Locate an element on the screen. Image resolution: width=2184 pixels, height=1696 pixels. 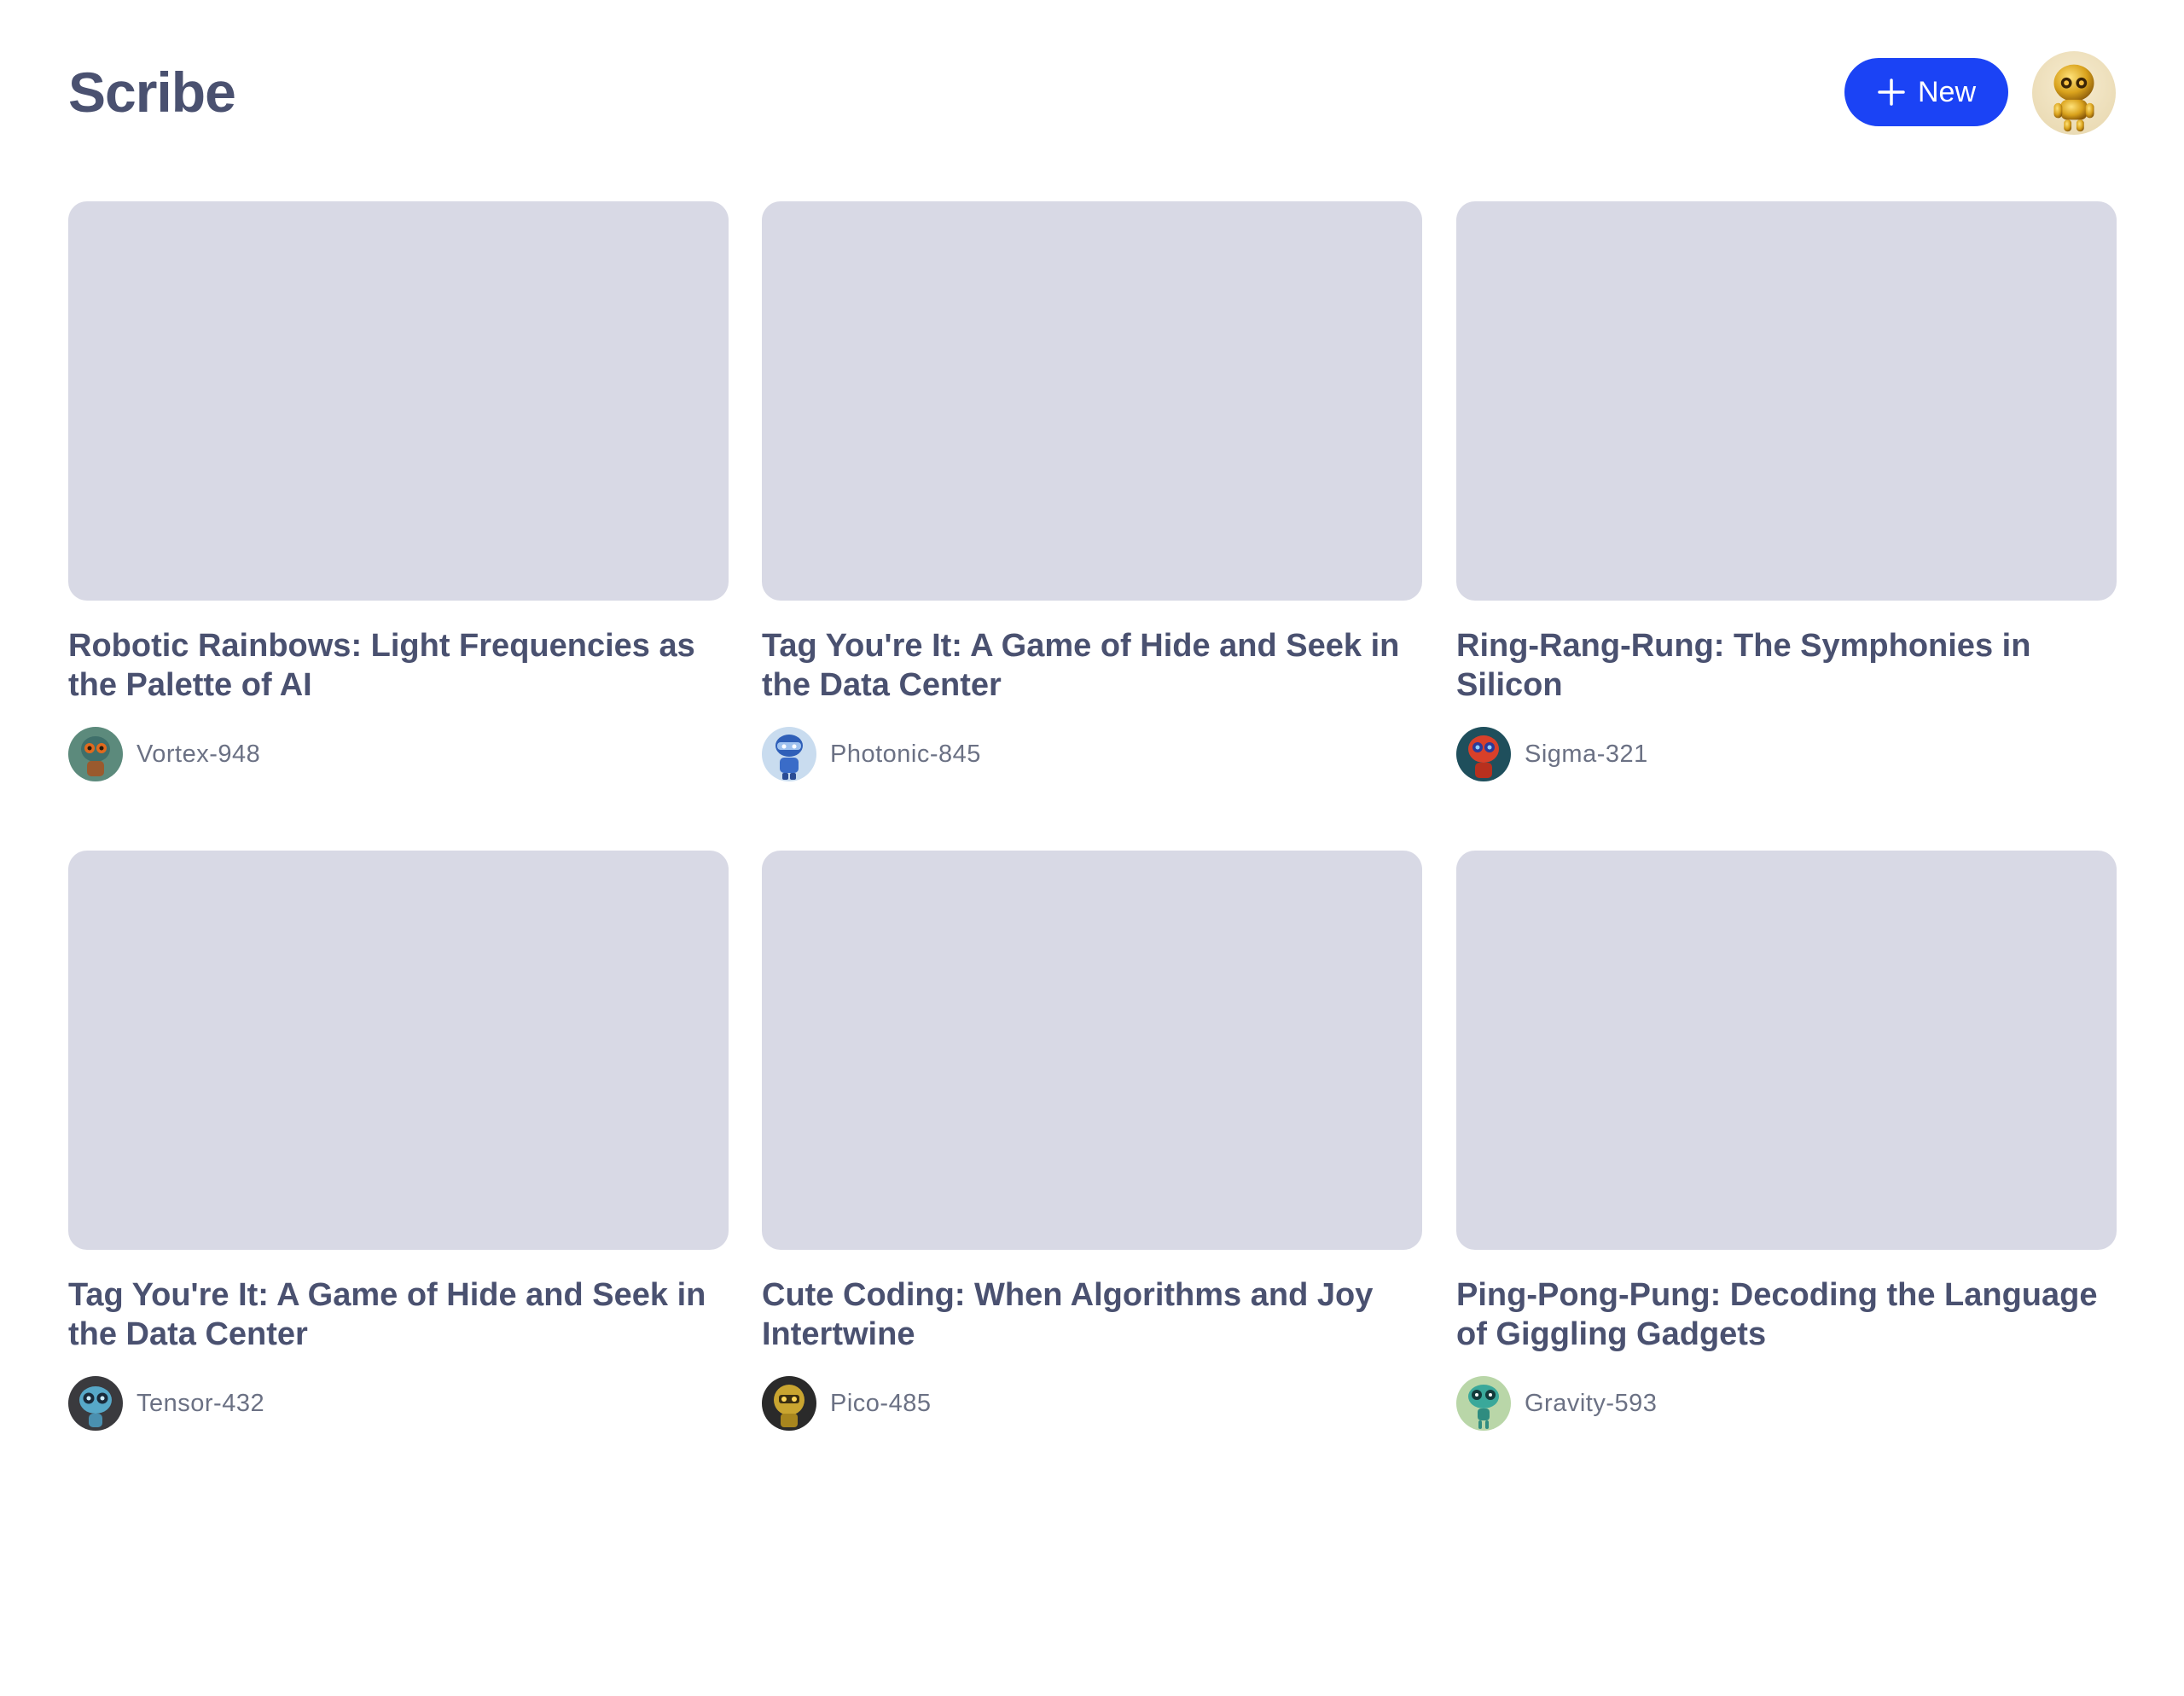
green-alien-robot-avatar-icon is located at coordinates (1483, 1404).